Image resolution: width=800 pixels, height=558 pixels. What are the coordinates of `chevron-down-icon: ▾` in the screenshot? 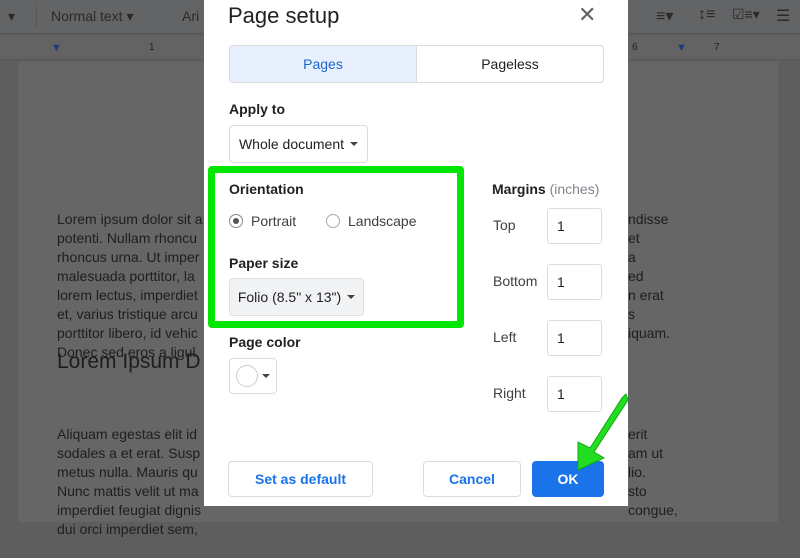 It's located at (11, 16).